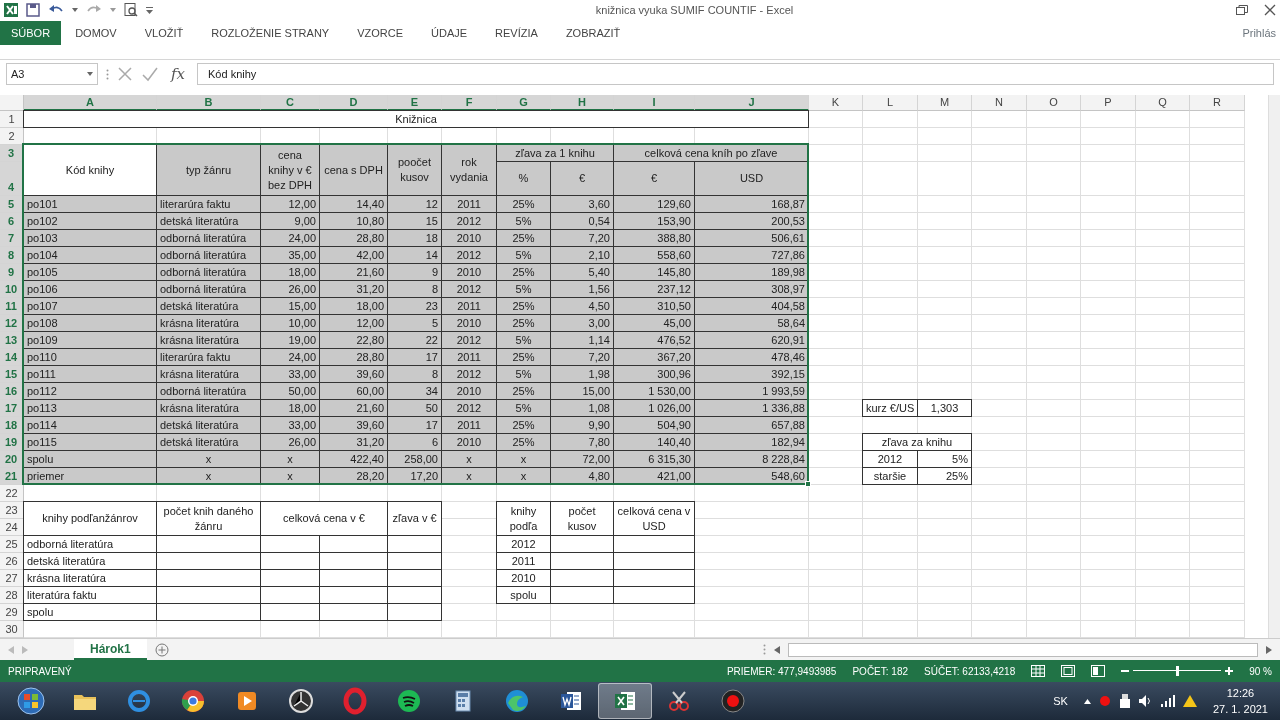  Describe the element at coordinates (751, 459) in the screenshot. I see `sheet-cell: 8 228,84` at that location.